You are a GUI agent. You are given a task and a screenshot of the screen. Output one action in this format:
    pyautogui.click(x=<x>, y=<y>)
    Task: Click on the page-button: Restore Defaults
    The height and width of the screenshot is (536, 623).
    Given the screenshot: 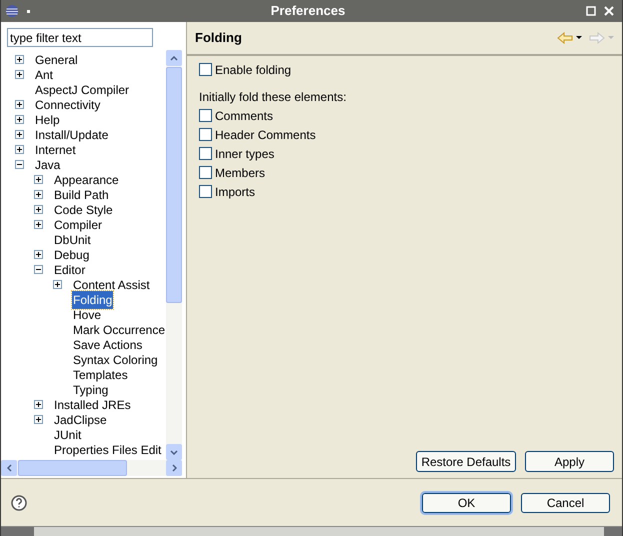 What is the action you would take?
    pyautogui.click(x=466, y=461)
    